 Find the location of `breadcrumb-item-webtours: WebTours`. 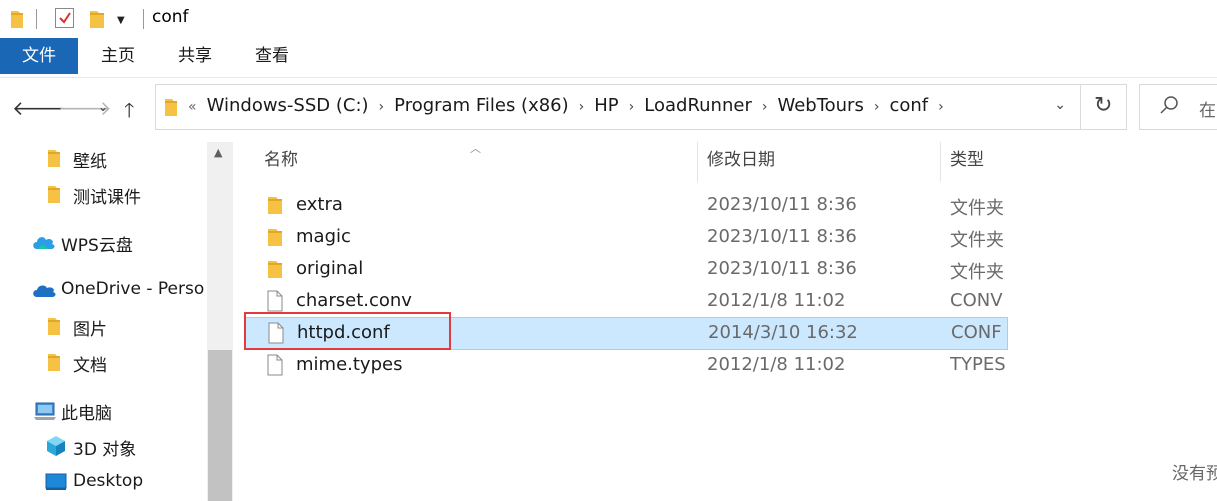

breadcrumb-item-webtours: WebTours is located at coordinates (820, 105).